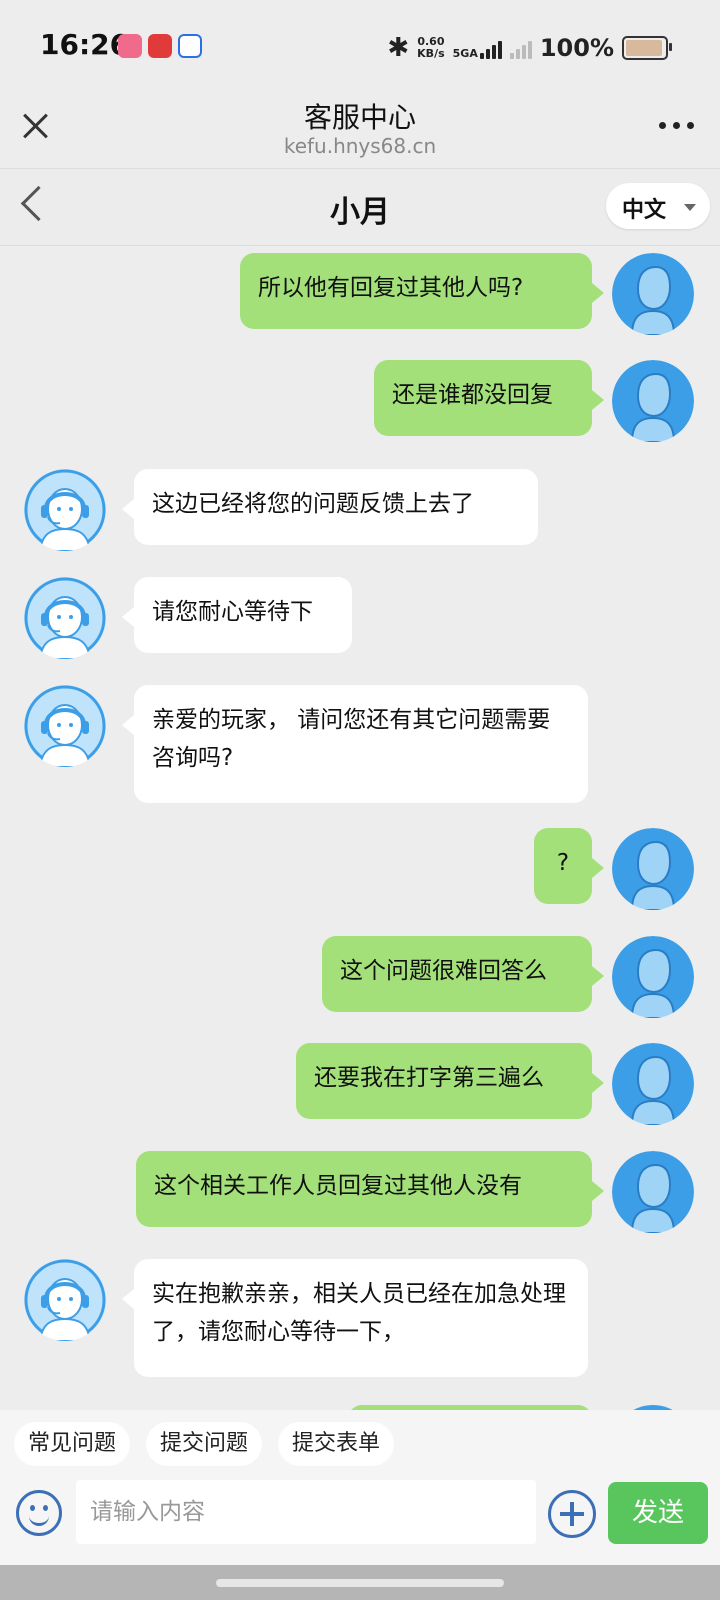 This screenshot has height=1600, width=720. What do you see at coordinates (39, 1513) in the screenshot?
I see `emoji-icon` at bounding box center [39, 1513].